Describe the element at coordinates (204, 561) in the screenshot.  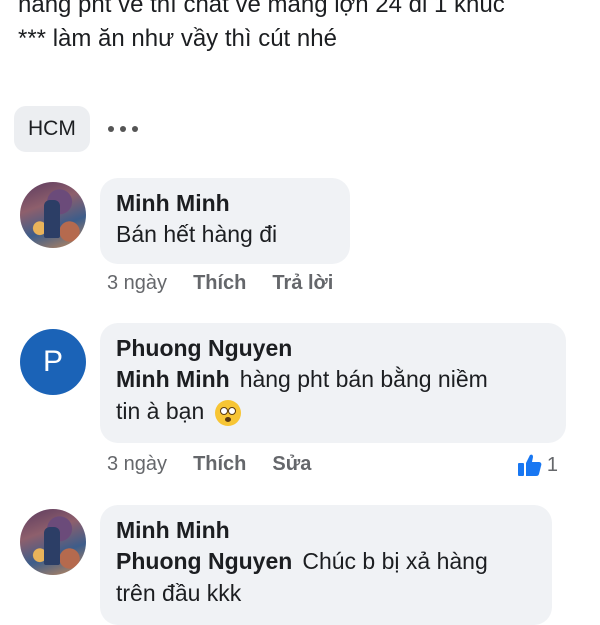
I see `mention-link: Phuong Nguyen` at that location.